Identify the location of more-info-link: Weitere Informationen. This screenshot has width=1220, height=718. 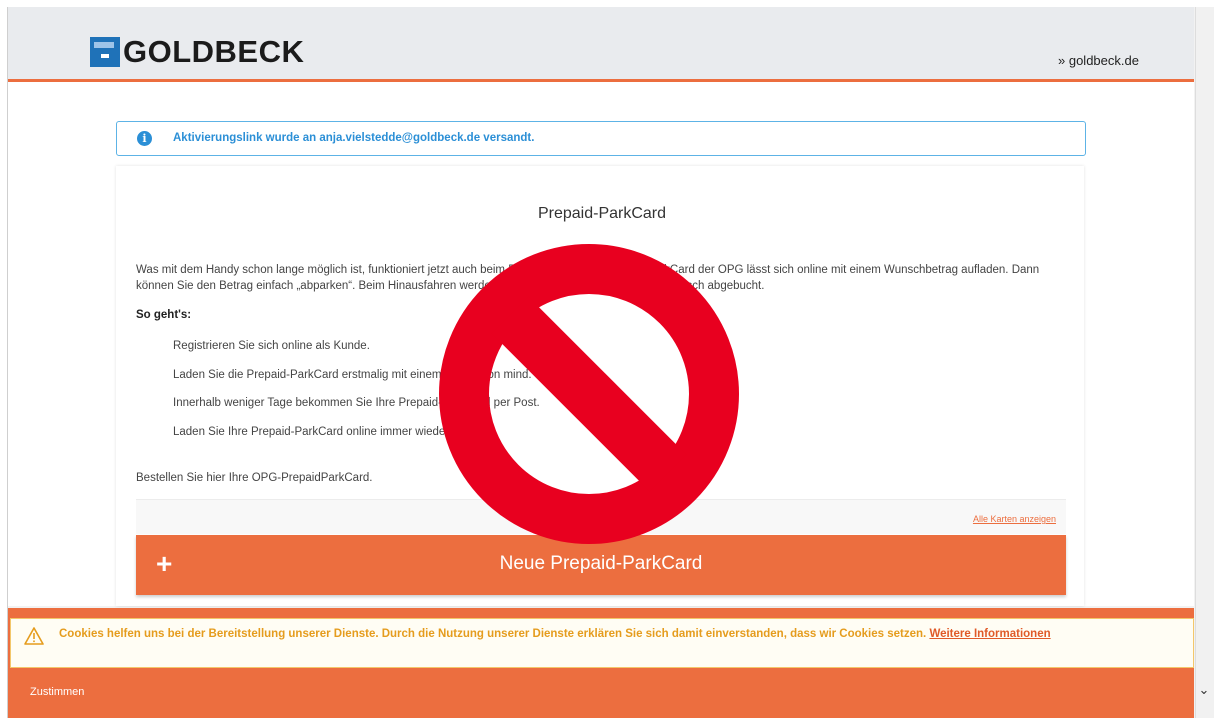
(989, 634).